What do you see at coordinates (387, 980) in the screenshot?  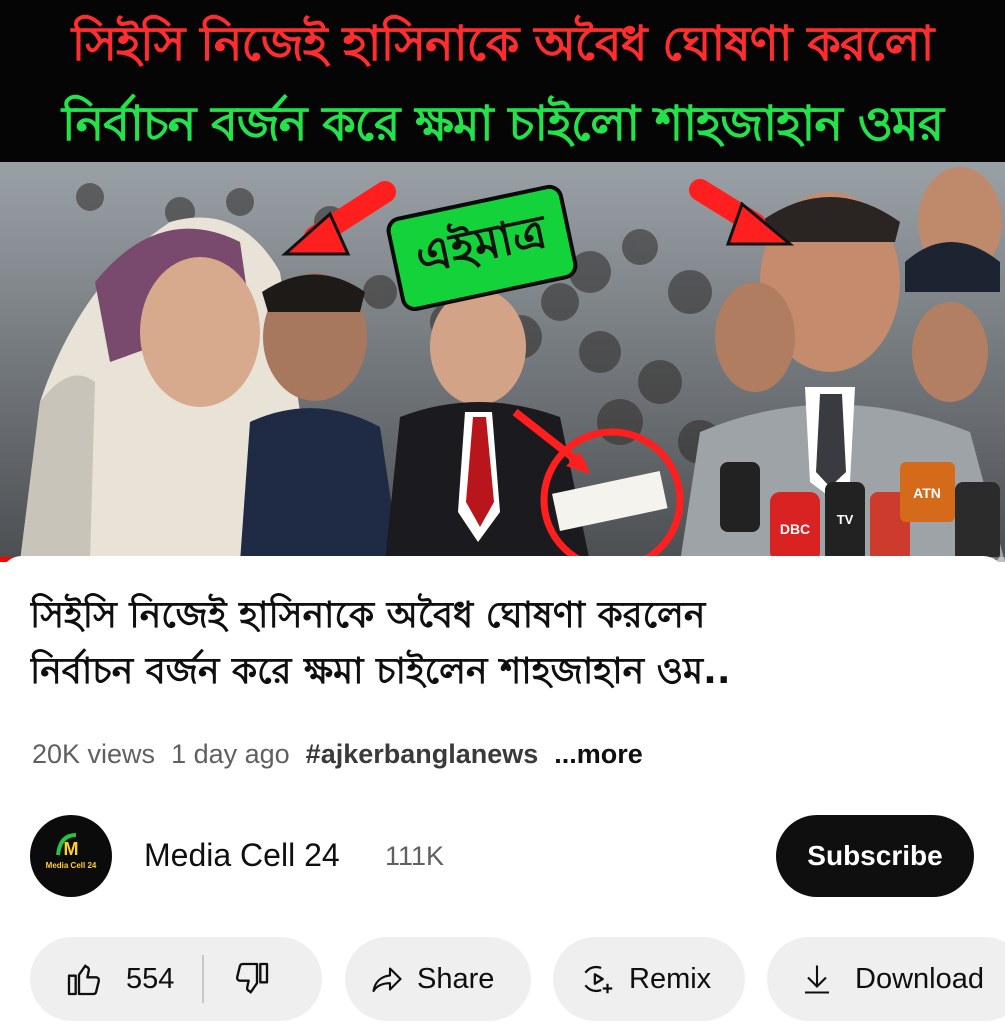 I see `share-icon` at bounding box center [387, 980].